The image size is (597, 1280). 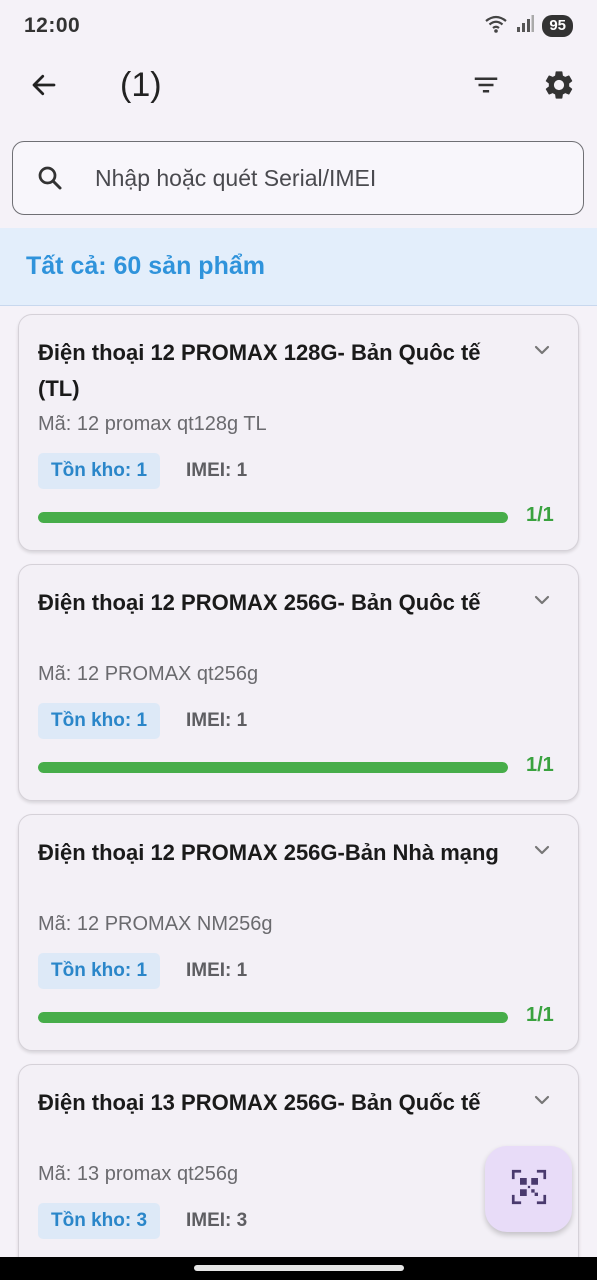 I want to click on imei-count: IMEI: 3, so click(x=217, y=1220).